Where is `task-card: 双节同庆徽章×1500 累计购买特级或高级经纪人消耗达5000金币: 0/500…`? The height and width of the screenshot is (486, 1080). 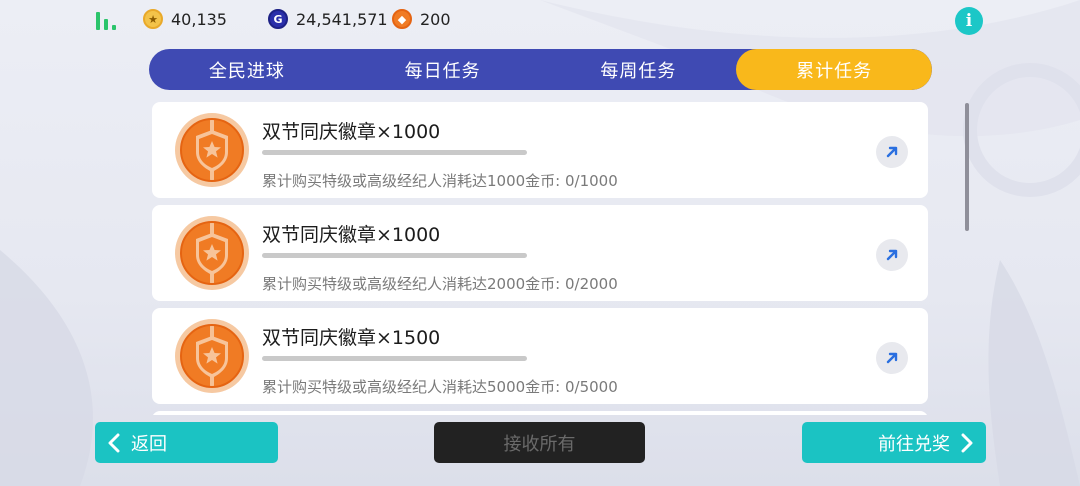
task-card: 双节同庆徽章×1500 累计购买特级或高级经纪人消耗达5000金币: 0/500… is located at coordinates (540, 356).